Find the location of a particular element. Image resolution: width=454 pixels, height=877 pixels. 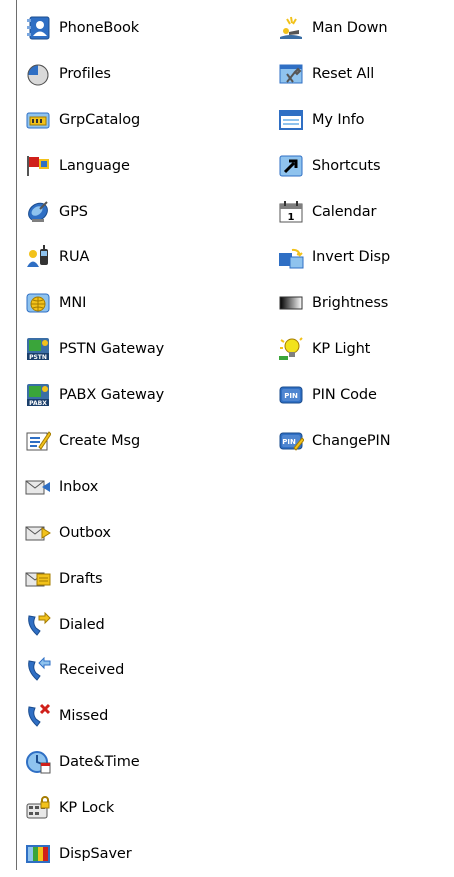

menu-item-pabx-gateway: PABX PABX Gateway is located at coordinates (94, 395).